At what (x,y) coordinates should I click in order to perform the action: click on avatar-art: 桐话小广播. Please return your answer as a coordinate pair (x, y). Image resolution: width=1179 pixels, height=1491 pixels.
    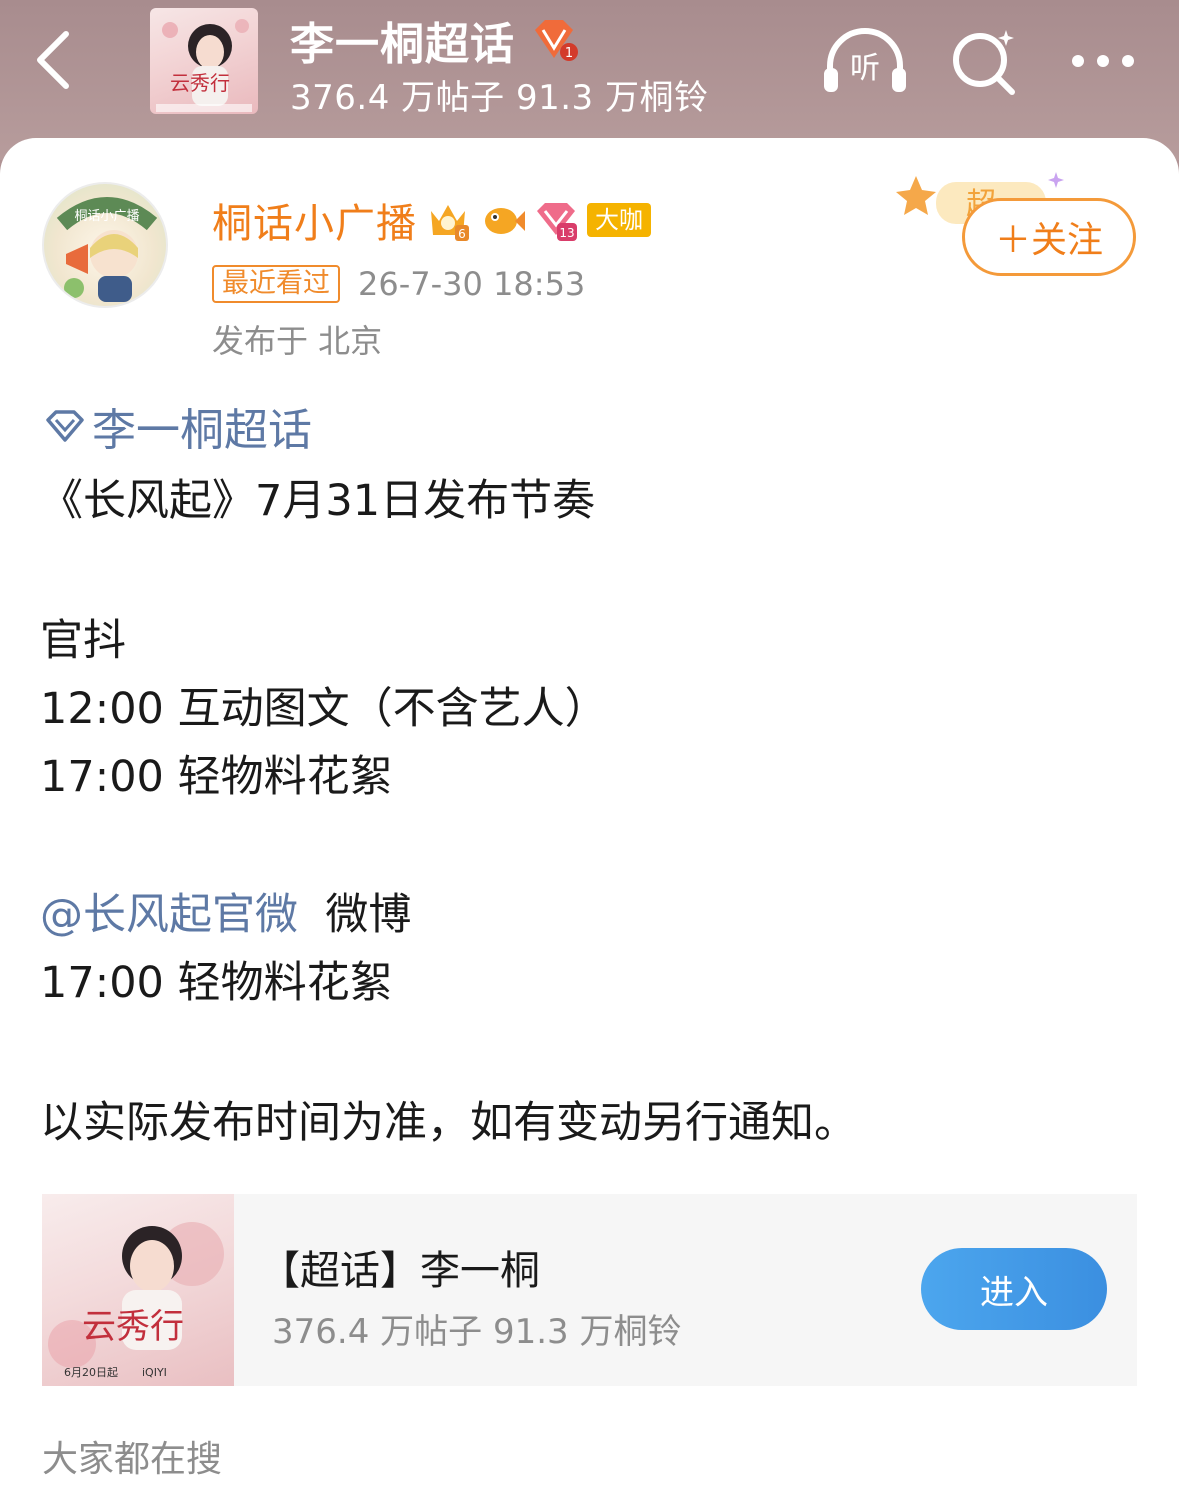
    Looking at the image, I should click on (107, 249).